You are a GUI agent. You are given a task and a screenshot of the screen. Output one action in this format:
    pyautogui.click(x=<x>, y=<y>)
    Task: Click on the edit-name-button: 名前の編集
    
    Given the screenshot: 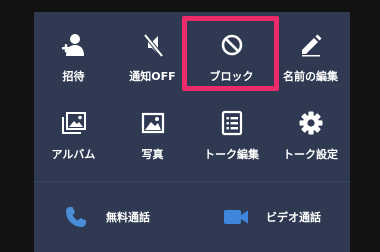 What is the action you would take?
    pyautogui.click(x=310, y=51)
    